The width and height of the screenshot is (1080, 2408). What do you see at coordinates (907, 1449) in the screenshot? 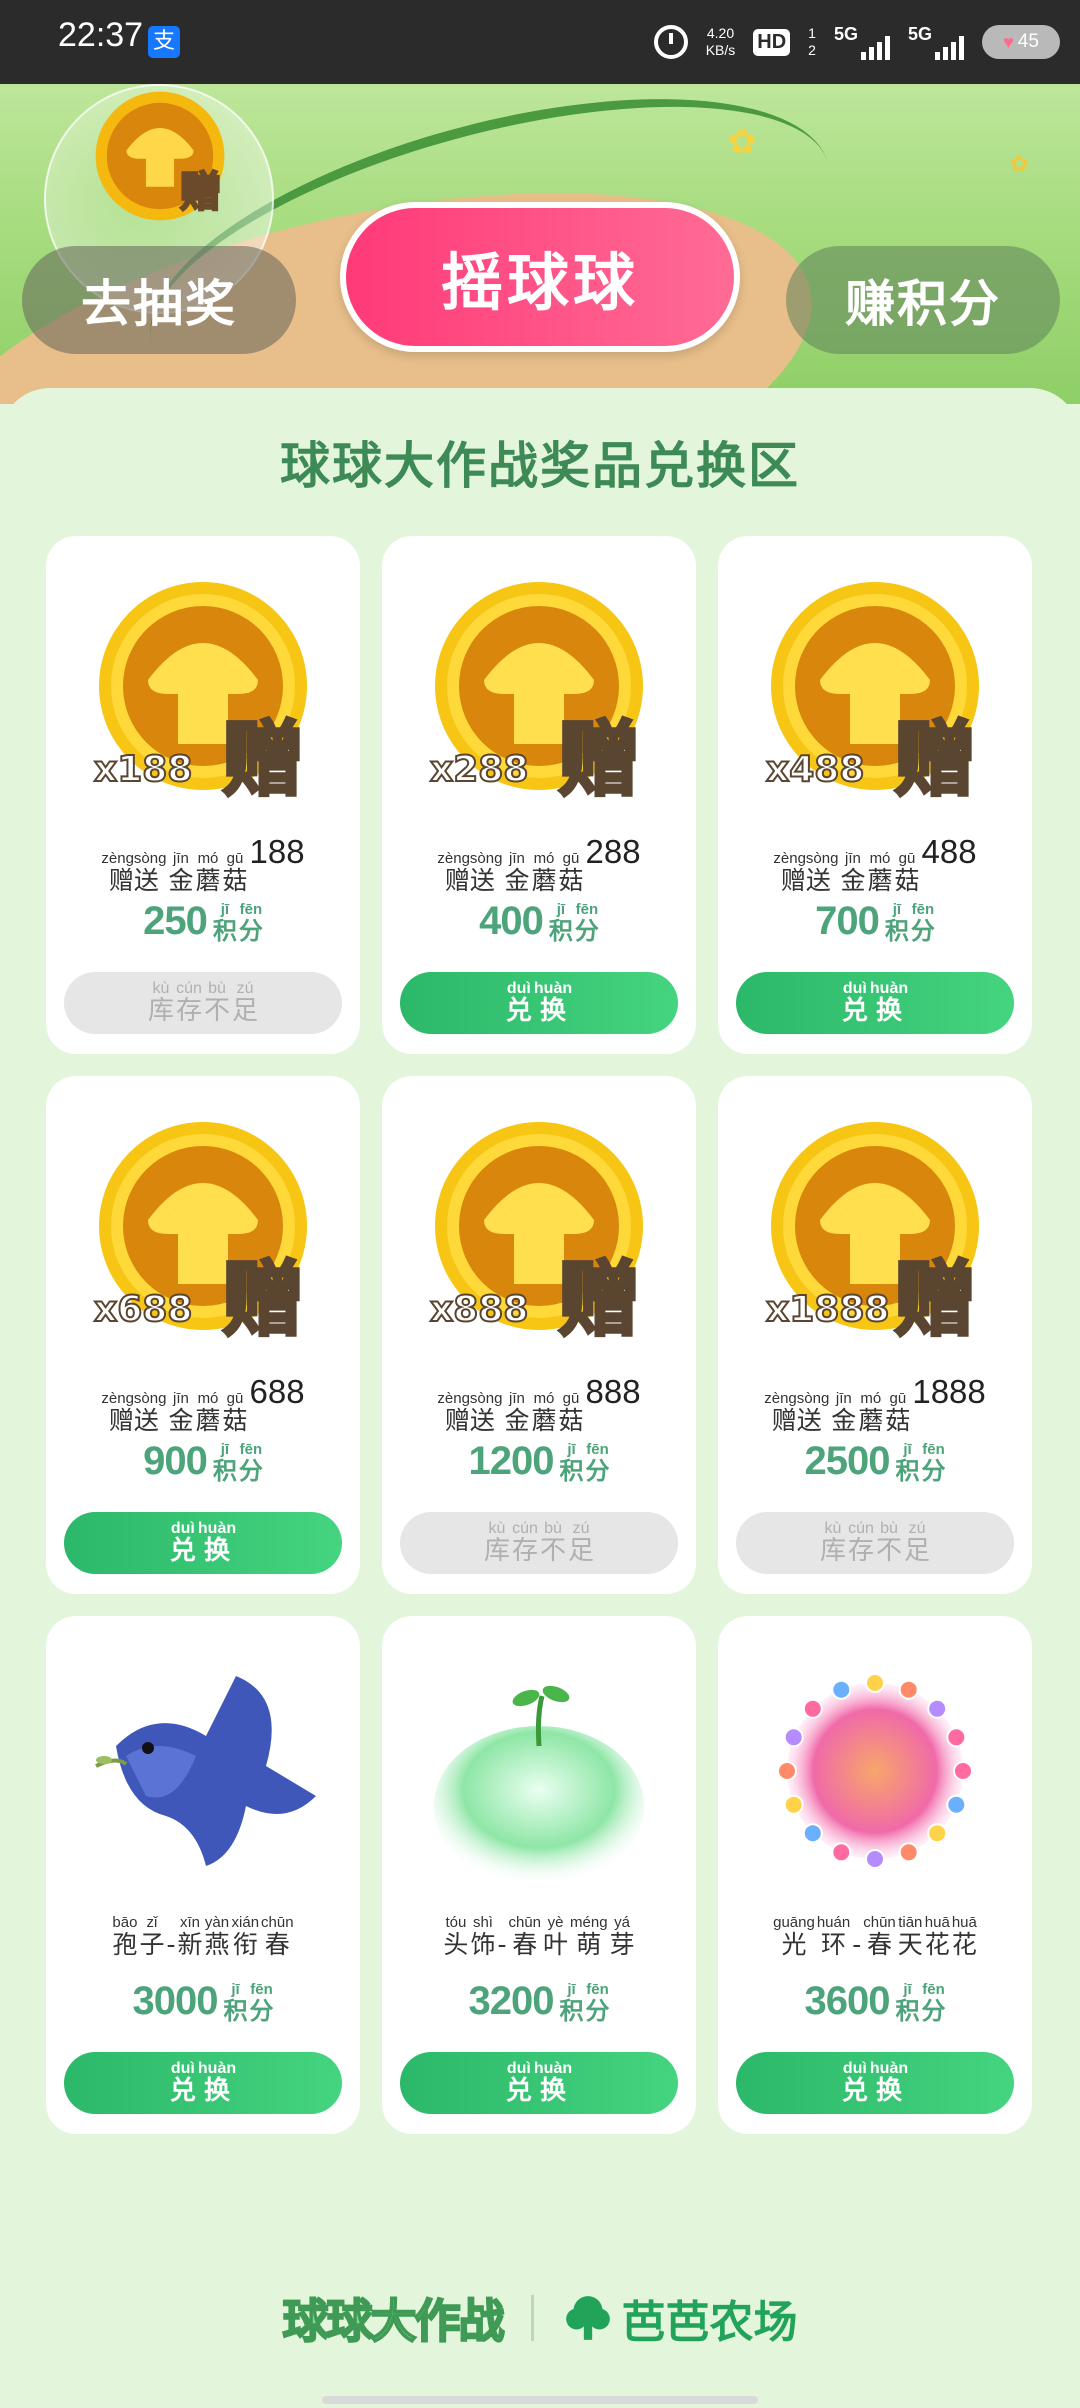
I see `pinyin: jī` at bounding box center [907, 1449].